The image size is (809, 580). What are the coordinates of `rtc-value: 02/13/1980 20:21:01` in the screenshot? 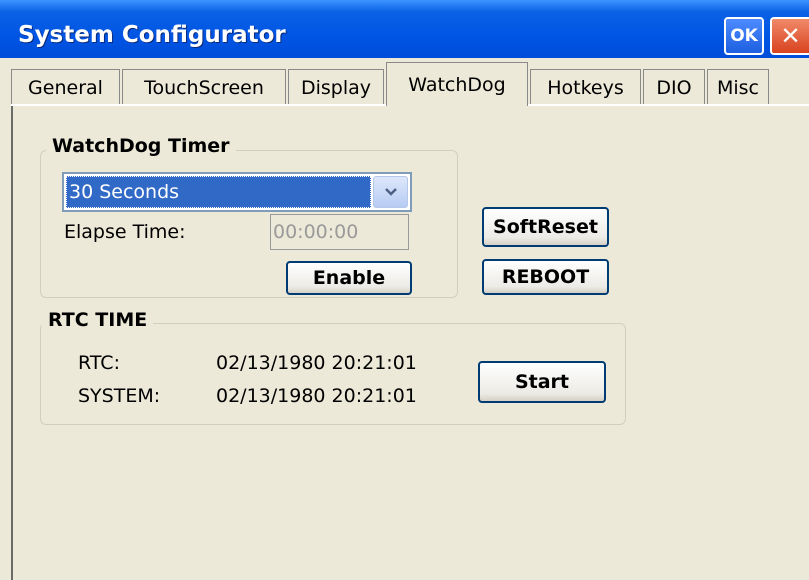 It's located at (316, 363).